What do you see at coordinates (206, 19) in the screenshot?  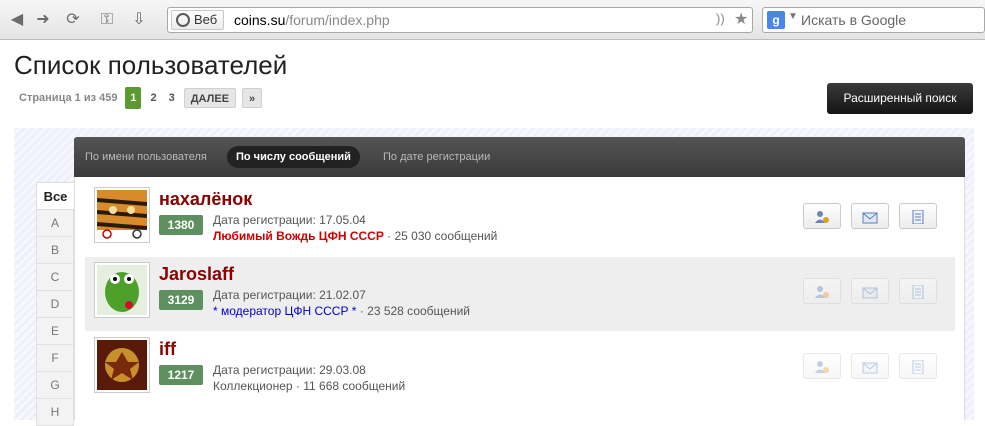 I see `web-chip-label: Веб` at bounding box center [206, 19].